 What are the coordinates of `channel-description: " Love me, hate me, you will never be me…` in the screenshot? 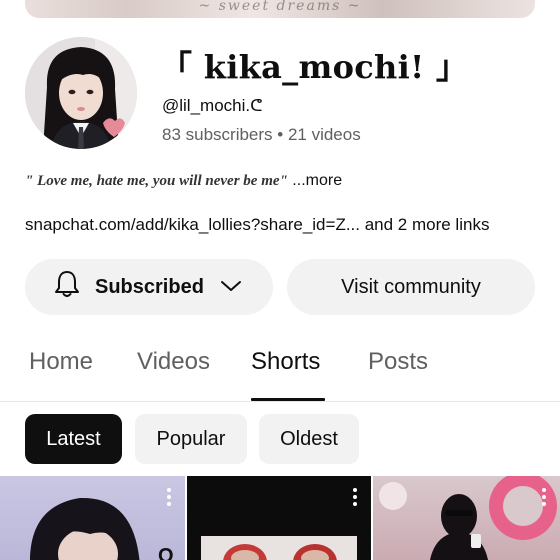 It's located at (183, 181).